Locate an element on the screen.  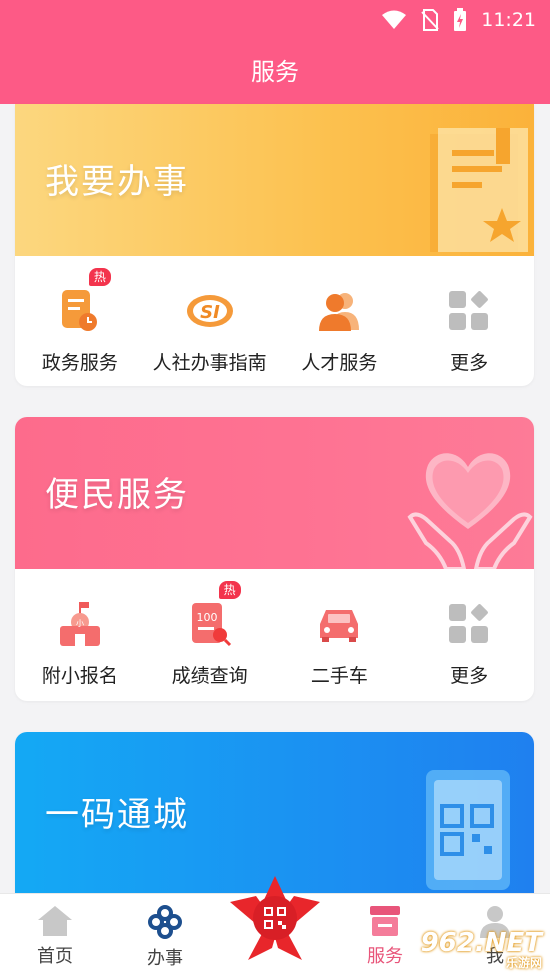
grid-item-school-enroll: 小 附小报名 is located at coordinates (80, 649).